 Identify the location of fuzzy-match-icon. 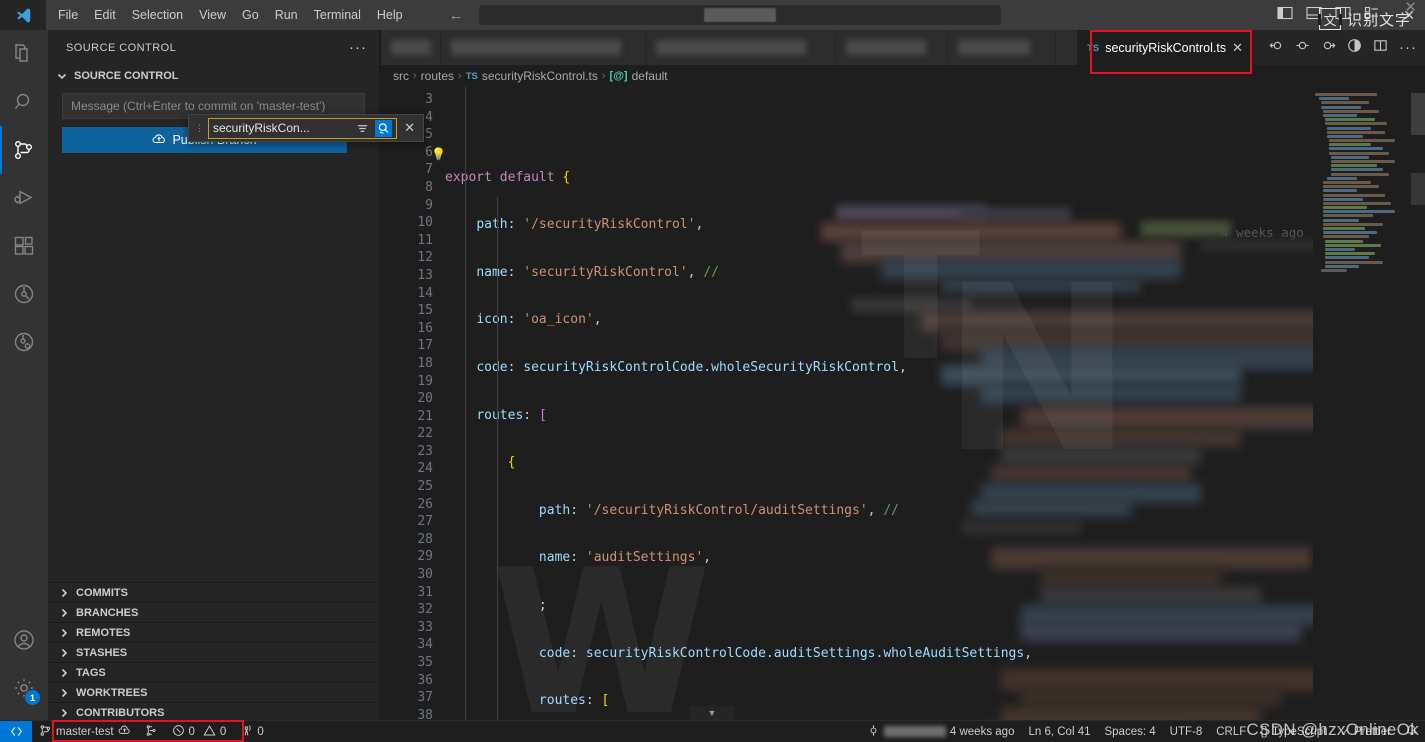
(384, 128).